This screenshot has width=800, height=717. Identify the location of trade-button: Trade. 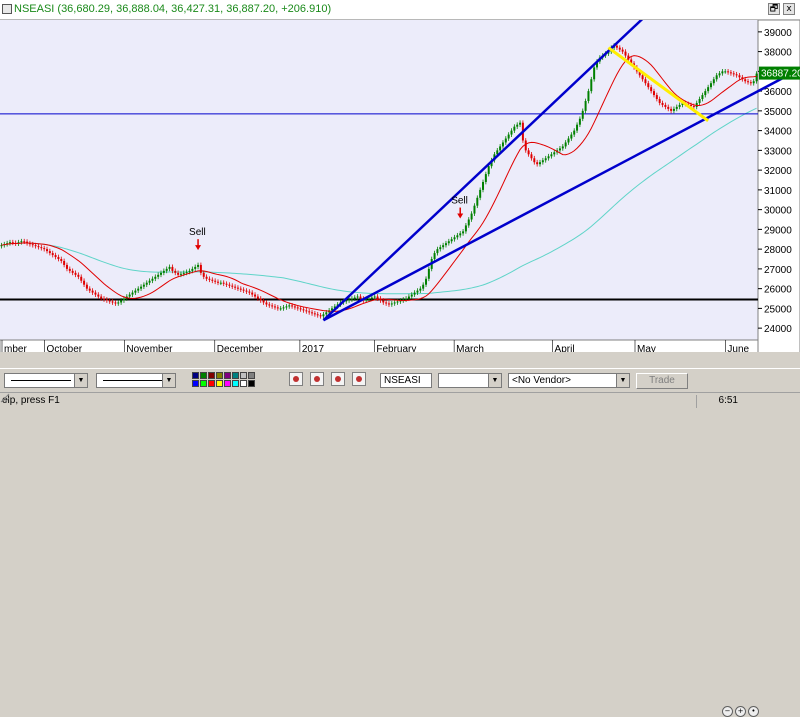
(662, 381).